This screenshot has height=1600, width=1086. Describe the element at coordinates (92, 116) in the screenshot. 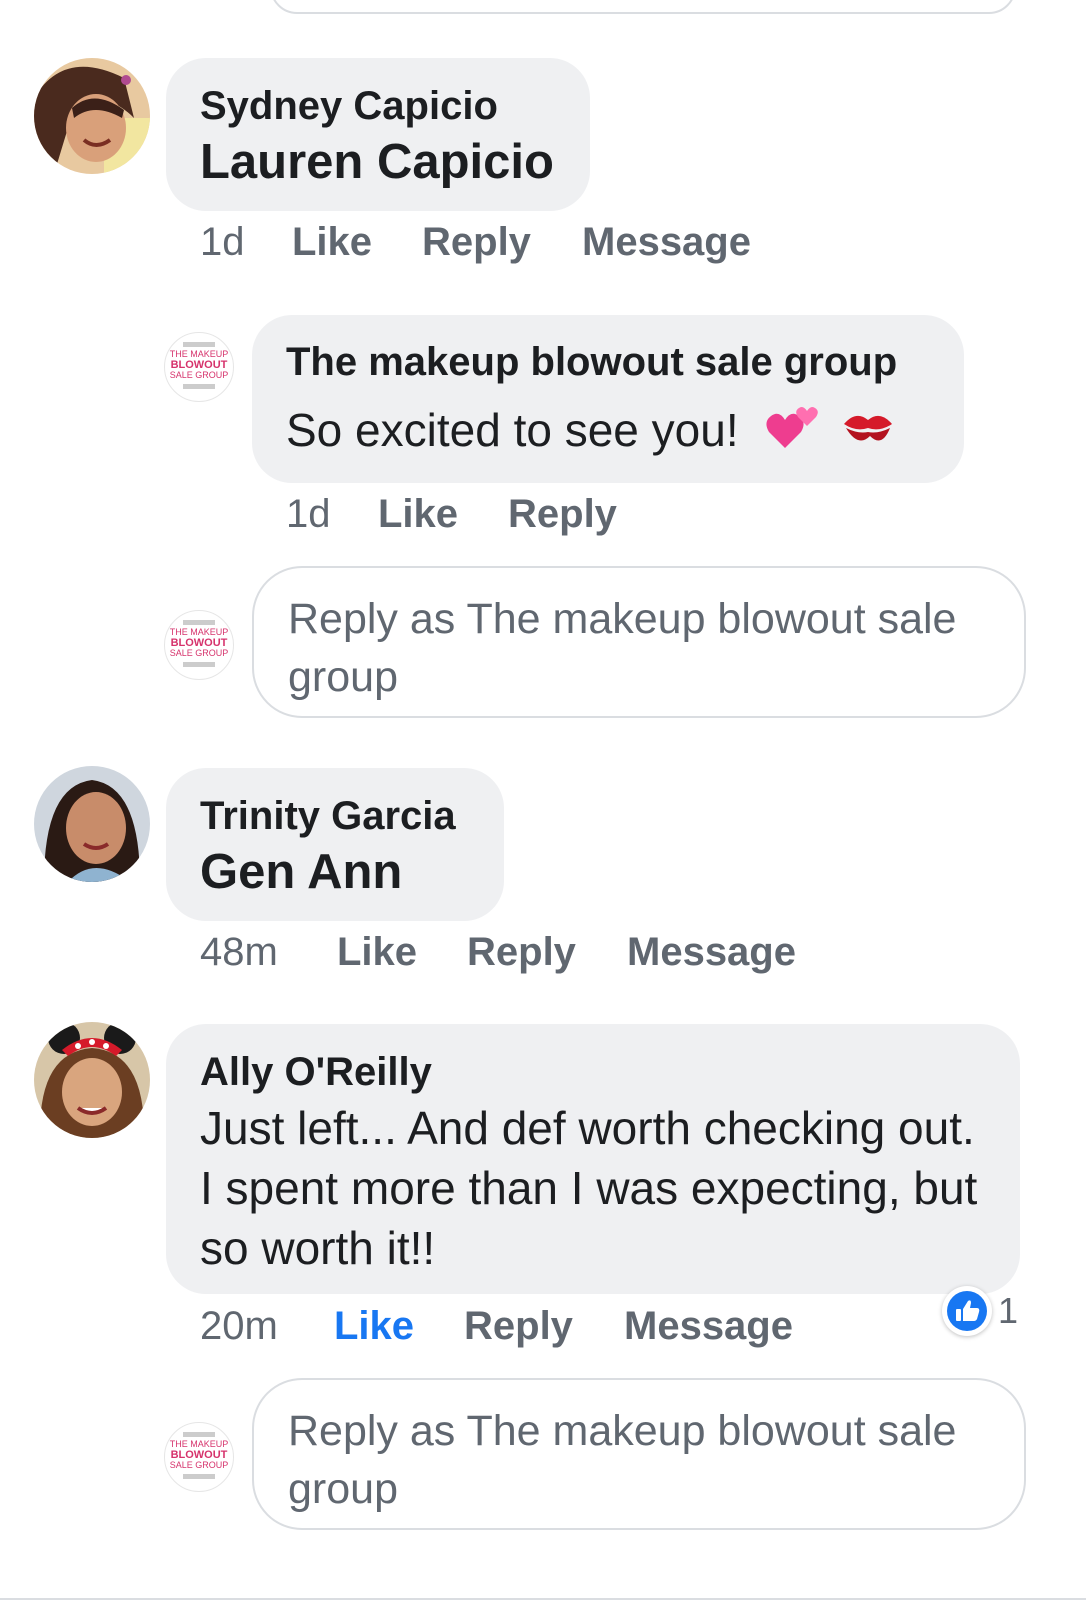

I see `avatar-sydney-capicio` at that location.